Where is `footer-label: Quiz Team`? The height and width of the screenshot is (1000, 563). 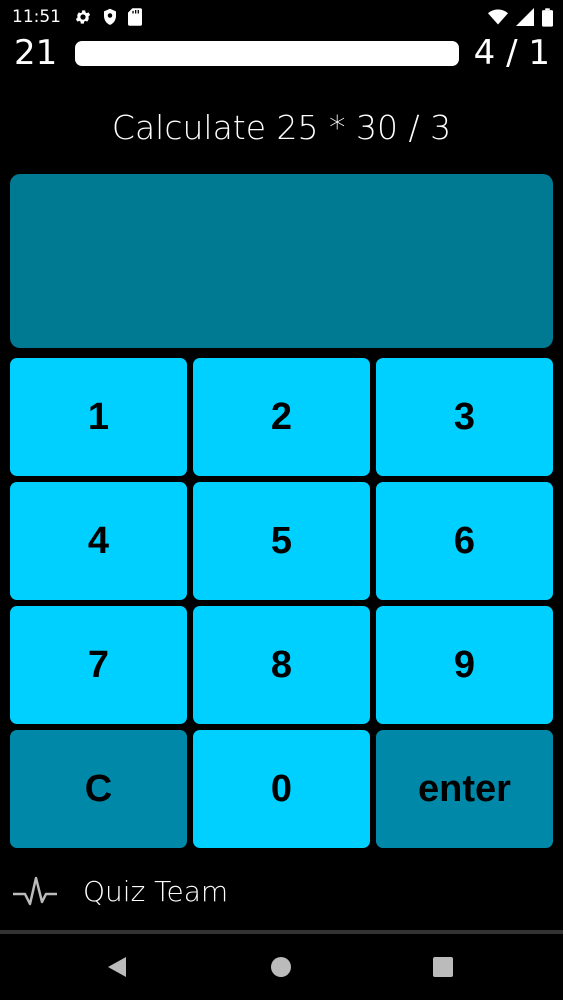 footer-label: Quiz Team is located at coordinates (156, 891).